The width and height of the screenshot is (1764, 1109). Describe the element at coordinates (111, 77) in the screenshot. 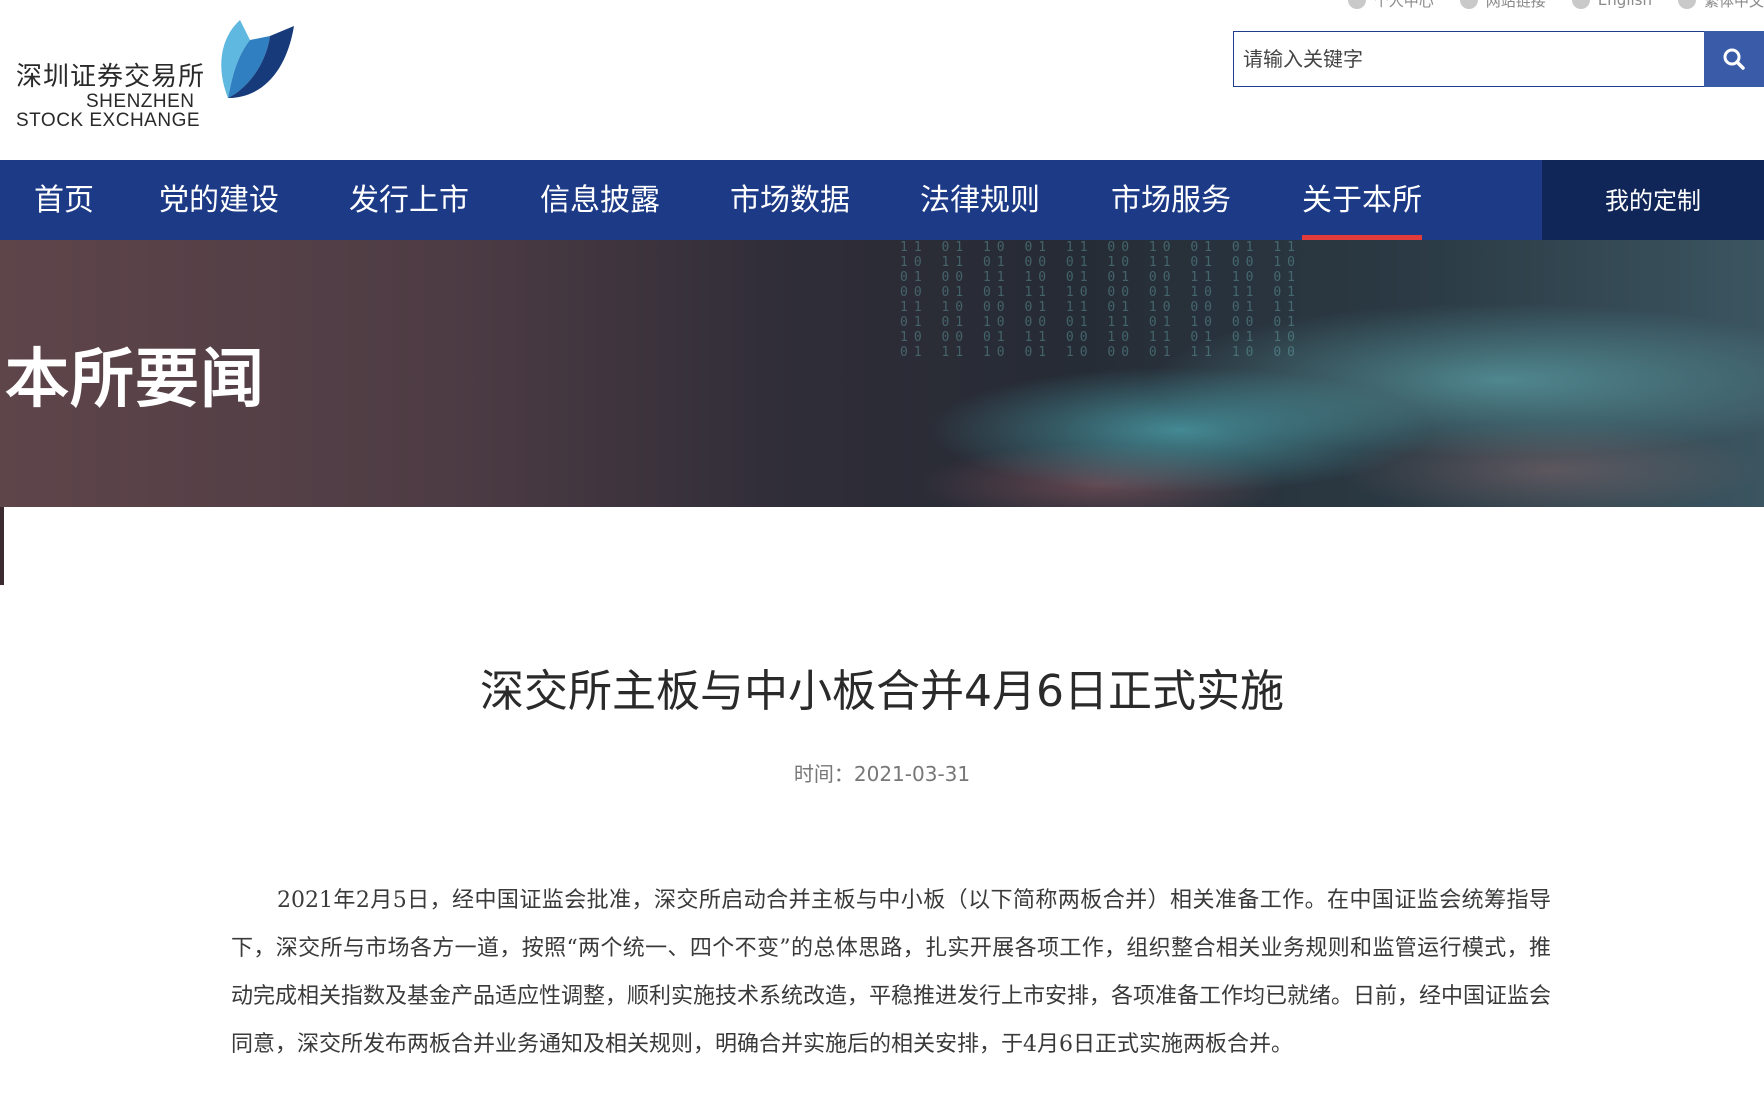

I see `logo-chinese-name: 深圳证券交易所` at that location.